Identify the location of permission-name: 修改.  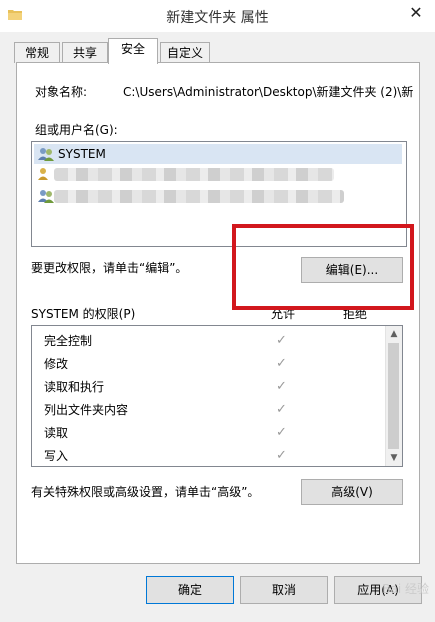
(56, 364).